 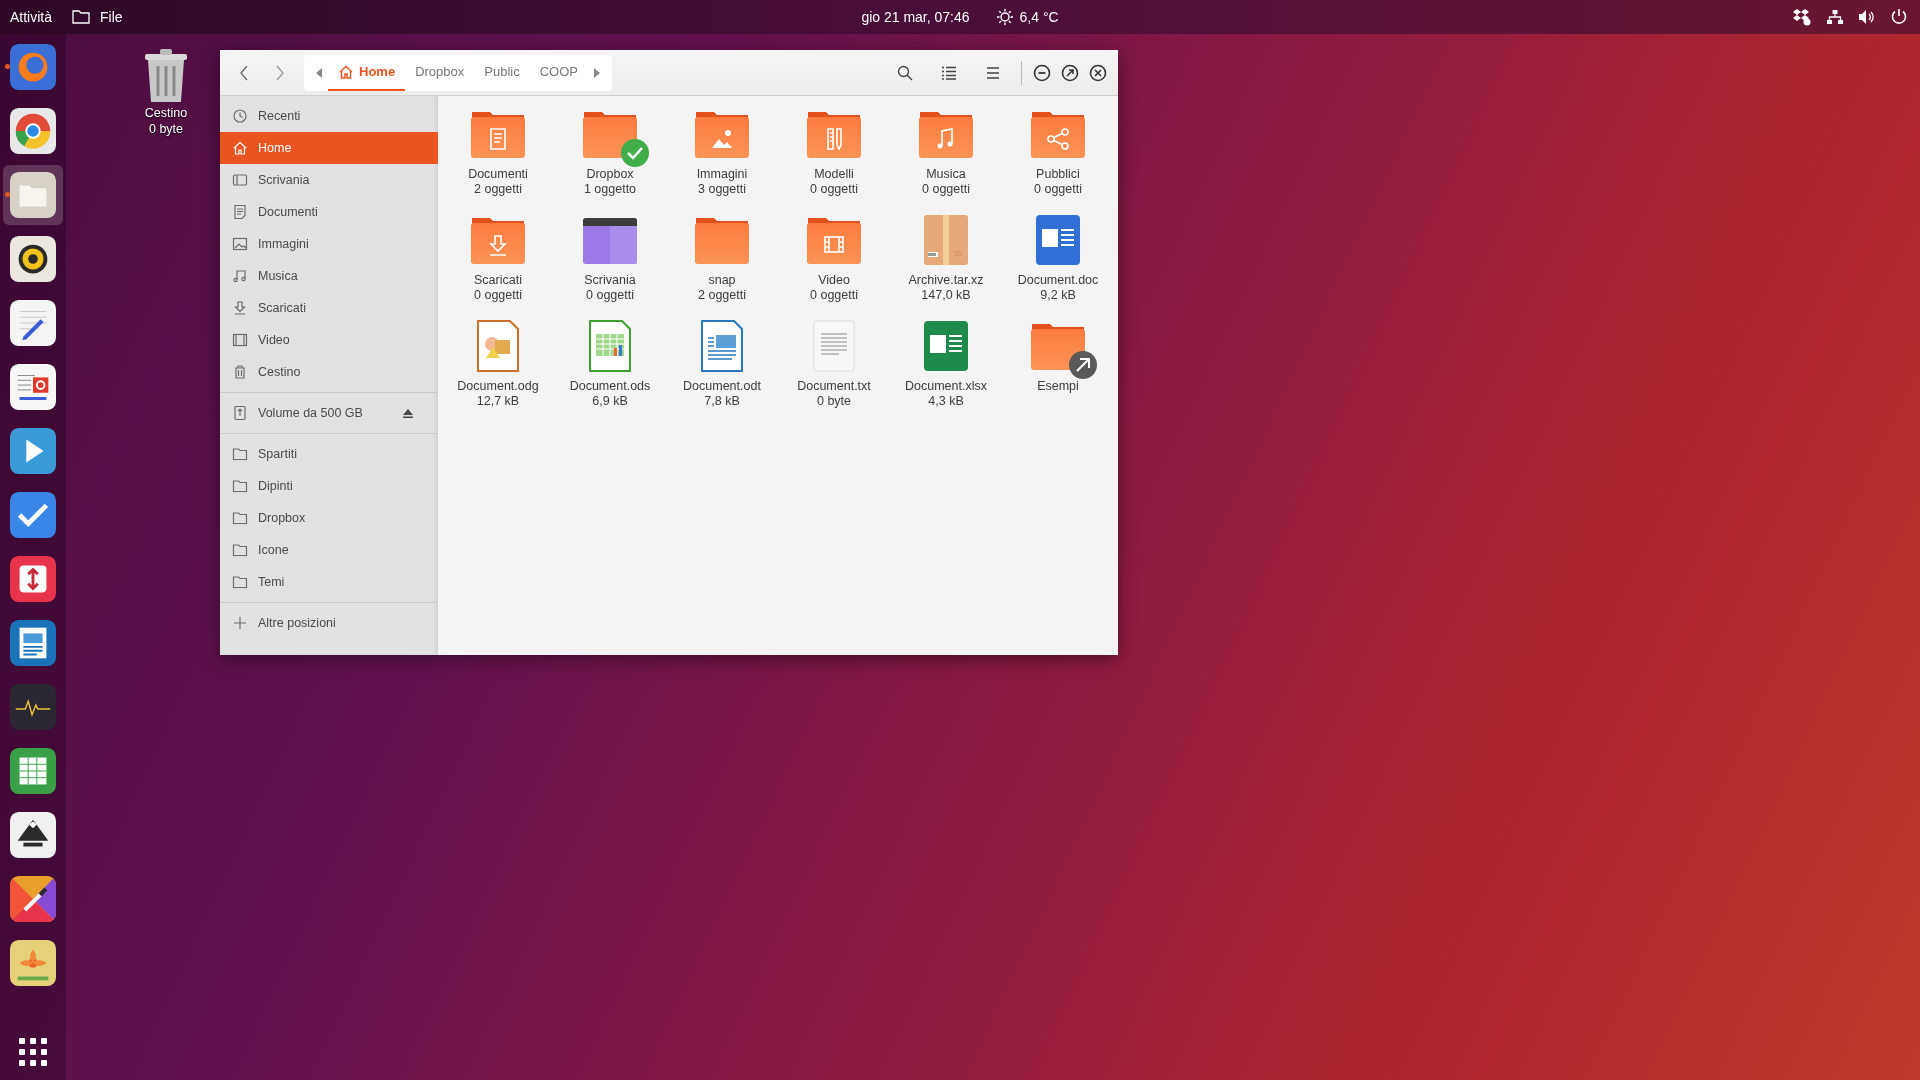 I want to click on pictures-icon, so click(x=240, y=244).